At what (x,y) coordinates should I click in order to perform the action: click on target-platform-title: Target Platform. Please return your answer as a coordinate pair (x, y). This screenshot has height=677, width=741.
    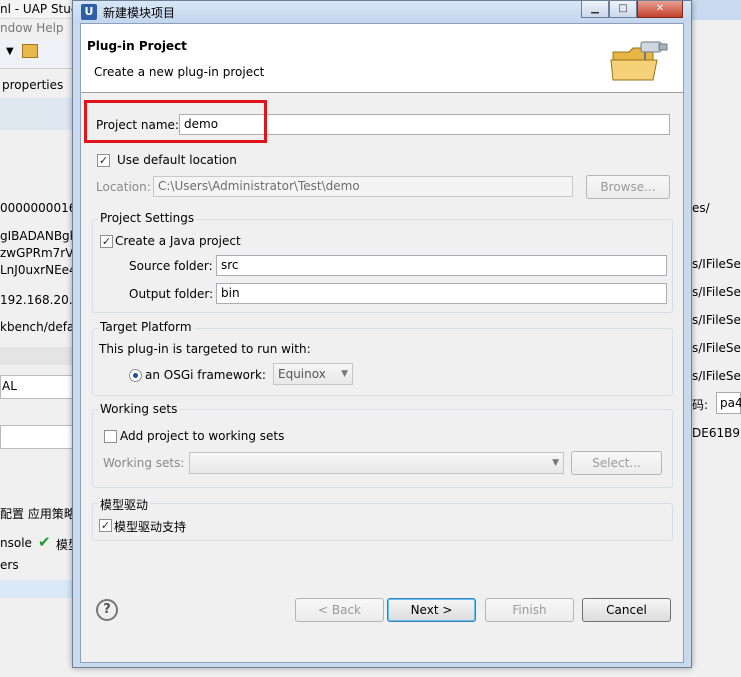
    Looking at the image, I should click on (146, 327).